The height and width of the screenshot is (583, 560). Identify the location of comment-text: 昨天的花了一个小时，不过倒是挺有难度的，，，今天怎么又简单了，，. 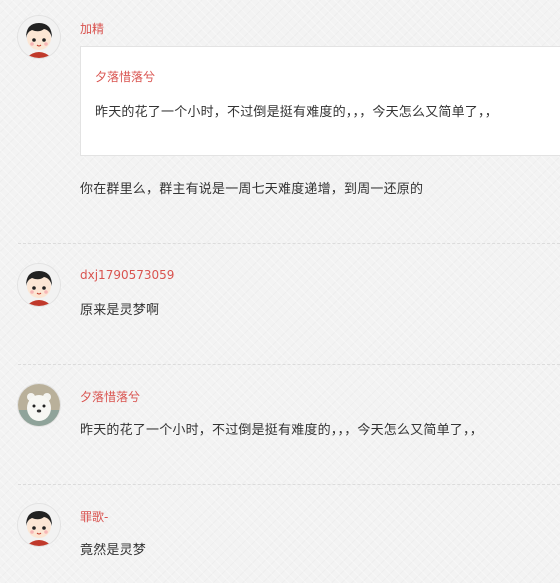
(281, 430).